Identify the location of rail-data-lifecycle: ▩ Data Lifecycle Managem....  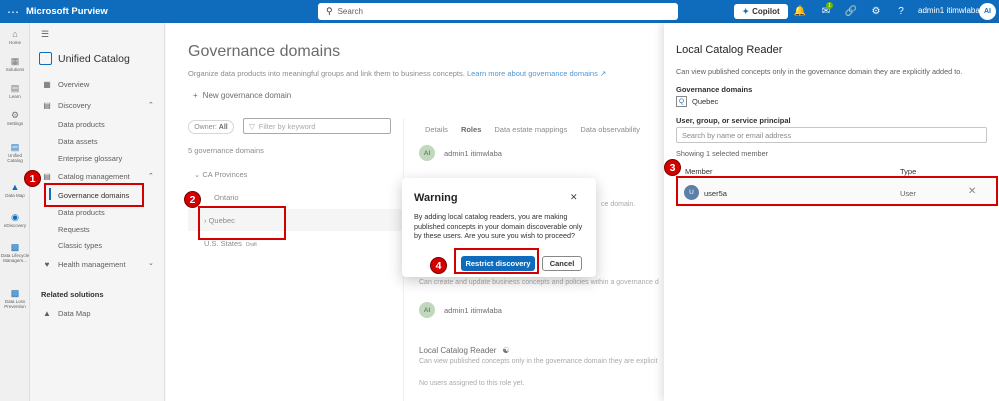
(15, 252).